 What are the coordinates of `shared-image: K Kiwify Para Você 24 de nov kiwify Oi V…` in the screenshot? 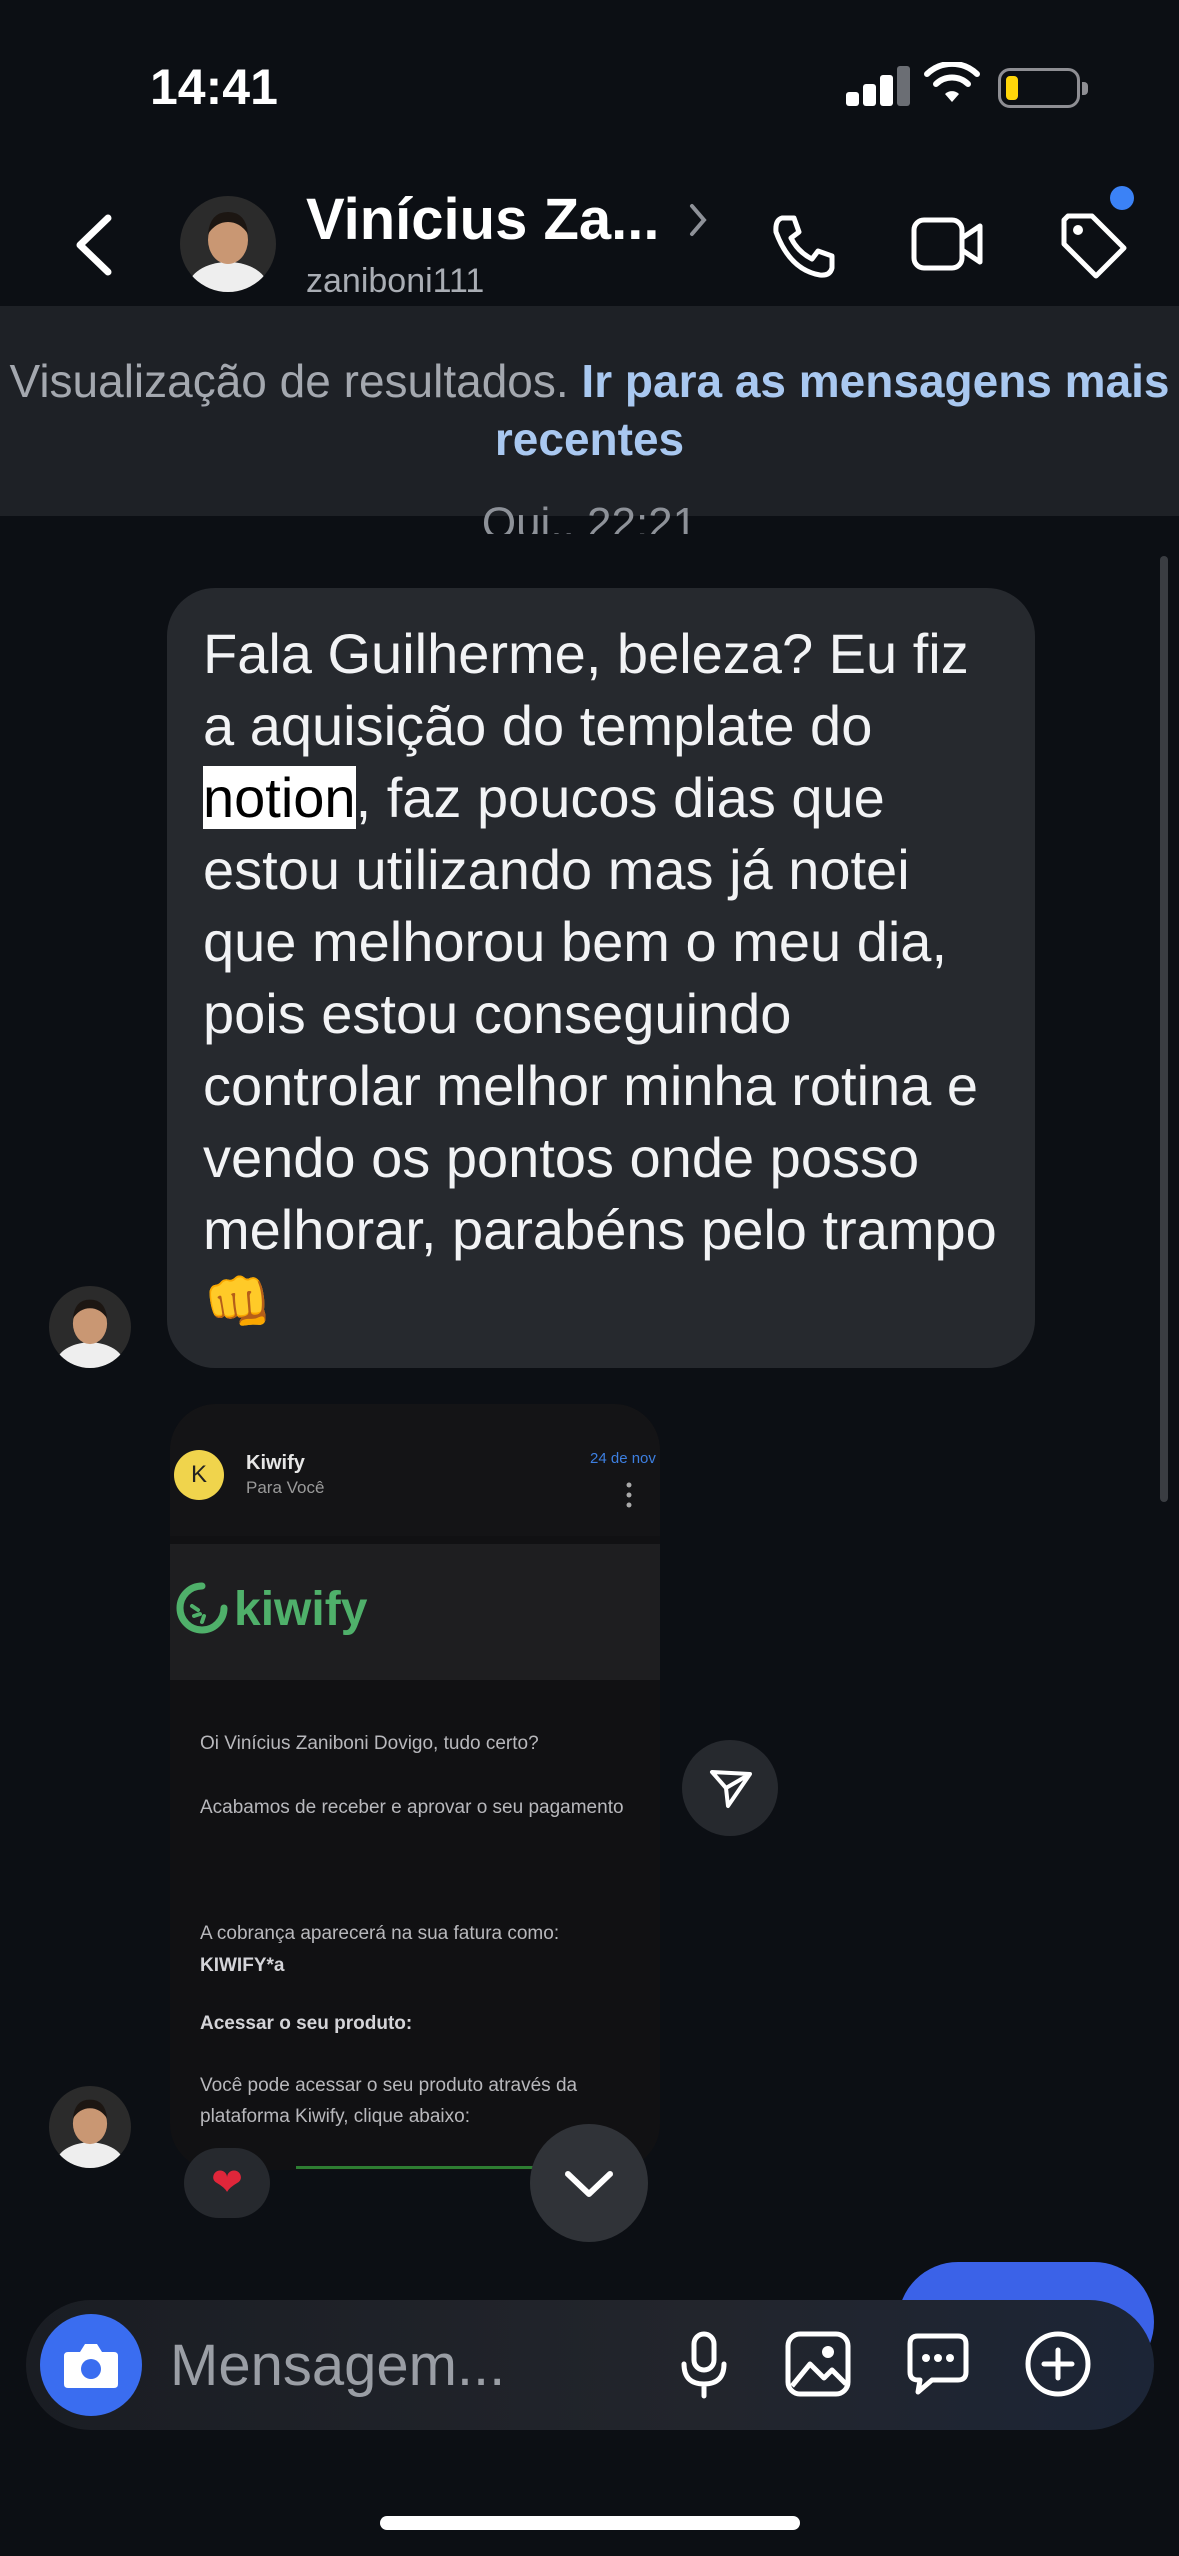 It's located at (415, 1787).